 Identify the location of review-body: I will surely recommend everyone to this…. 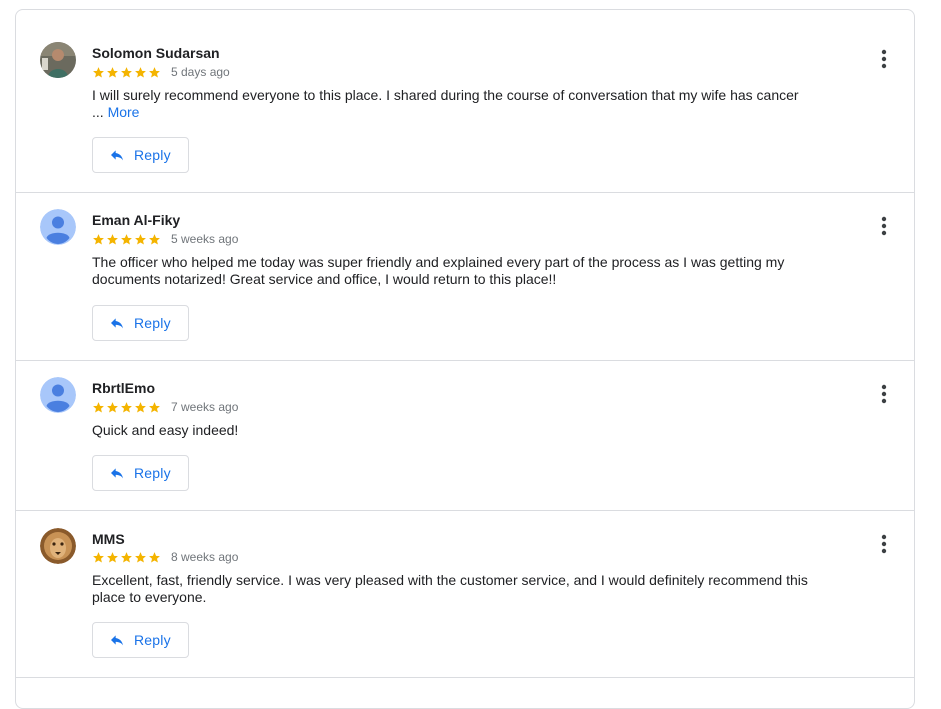
(445, 95).